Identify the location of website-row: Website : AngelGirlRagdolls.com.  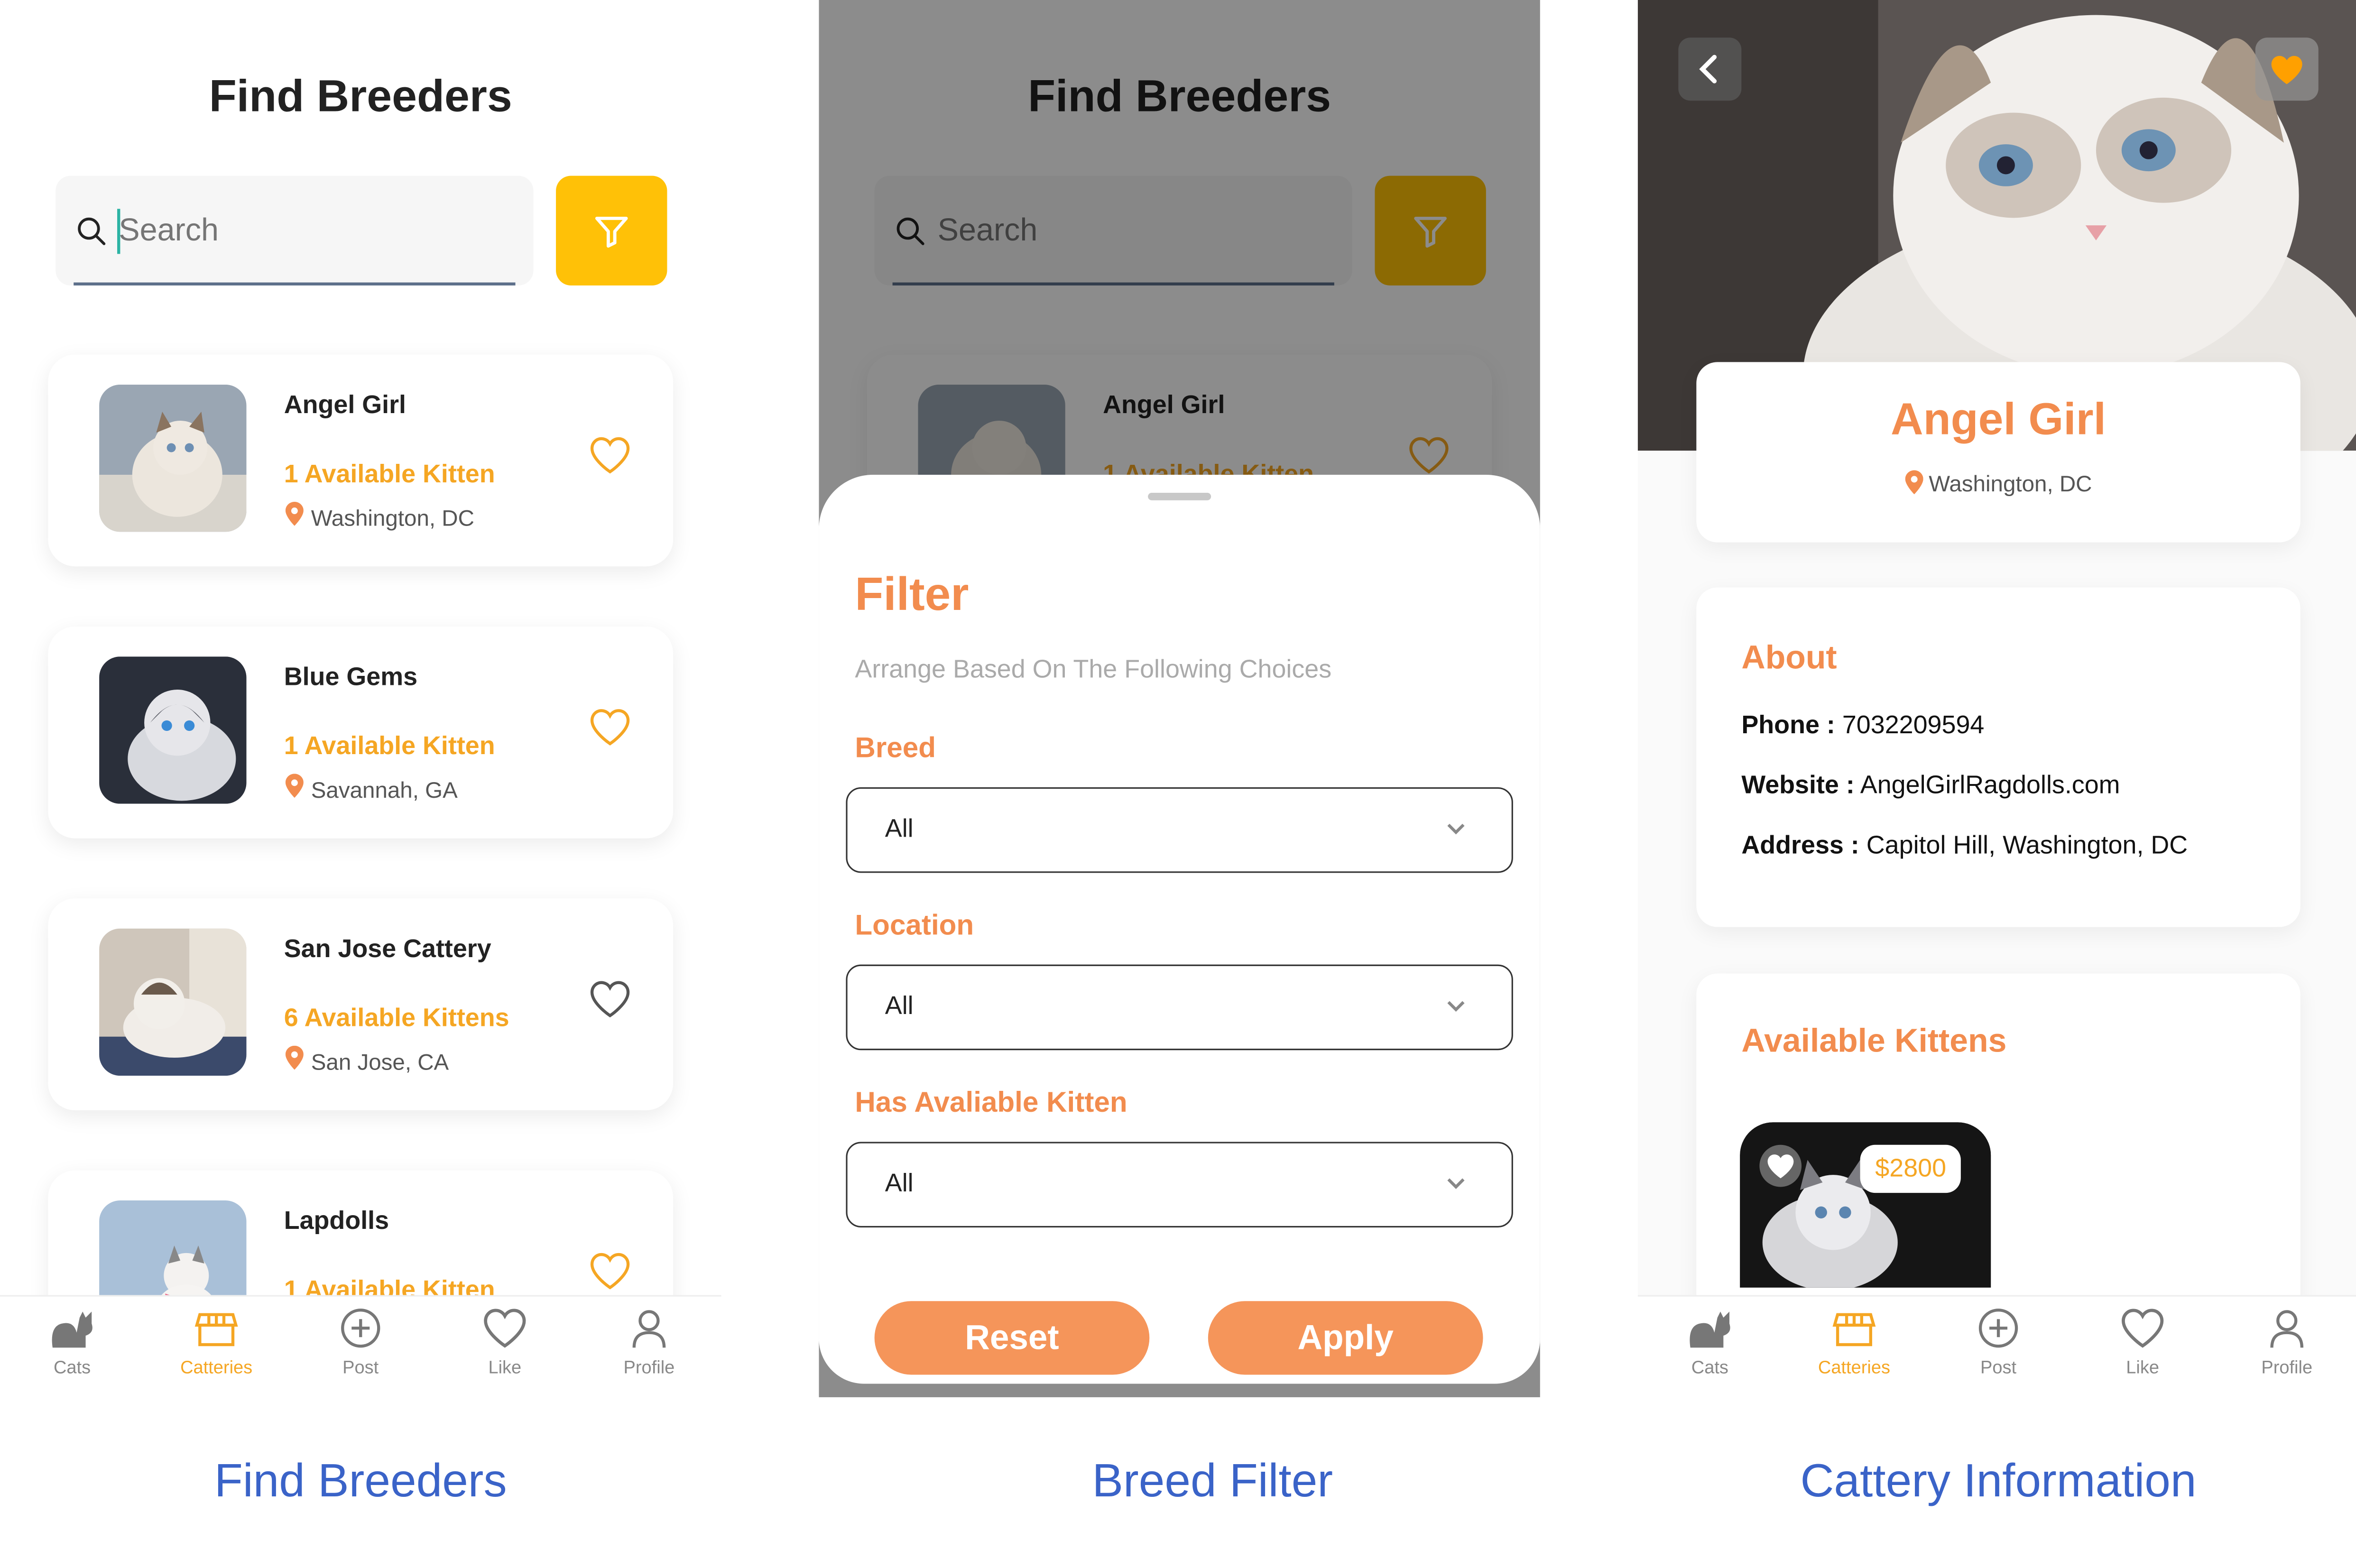
(1930, 786).